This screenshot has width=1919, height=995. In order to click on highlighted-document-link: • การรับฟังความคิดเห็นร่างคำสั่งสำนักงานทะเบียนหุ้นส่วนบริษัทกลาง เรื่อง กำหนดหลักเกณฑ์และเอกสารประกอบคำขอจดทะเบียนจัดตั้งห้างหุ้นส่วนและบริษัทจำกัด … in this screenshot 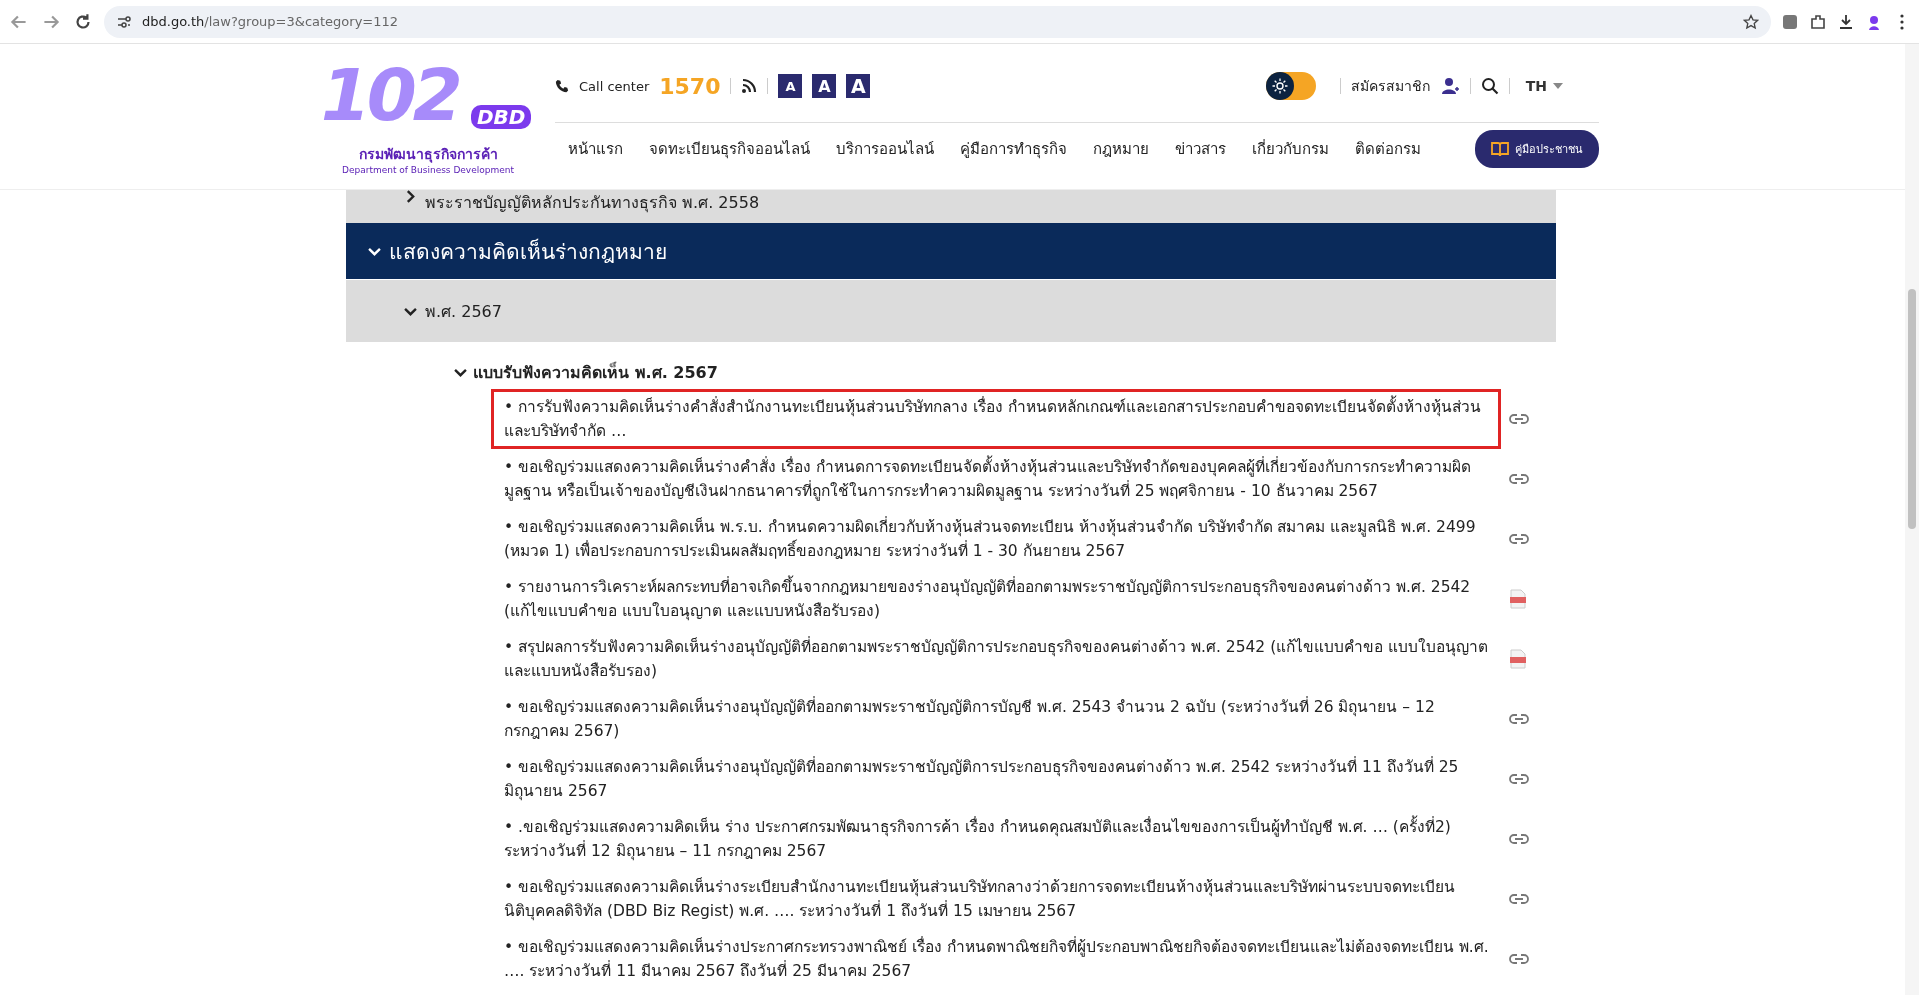, I will do `click(996, 419)`.